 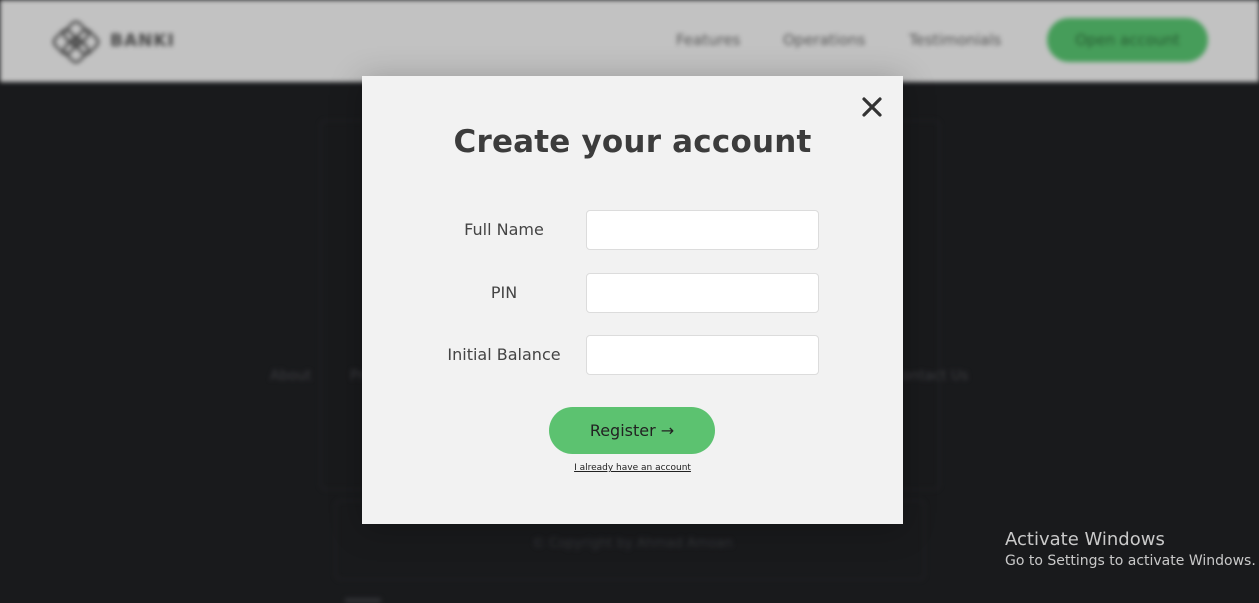 What do you see at coordinates (702, 293) in the screenshot?
I see `pin-input` at bounding box center [702, 293].